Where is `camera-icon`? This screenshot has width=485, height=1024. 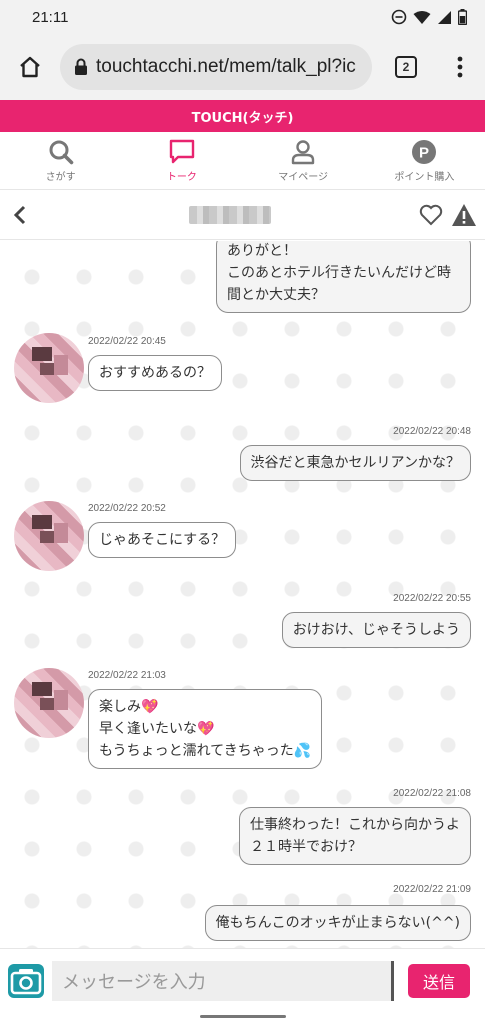 camera-icon is located at coordinates (26, 980).